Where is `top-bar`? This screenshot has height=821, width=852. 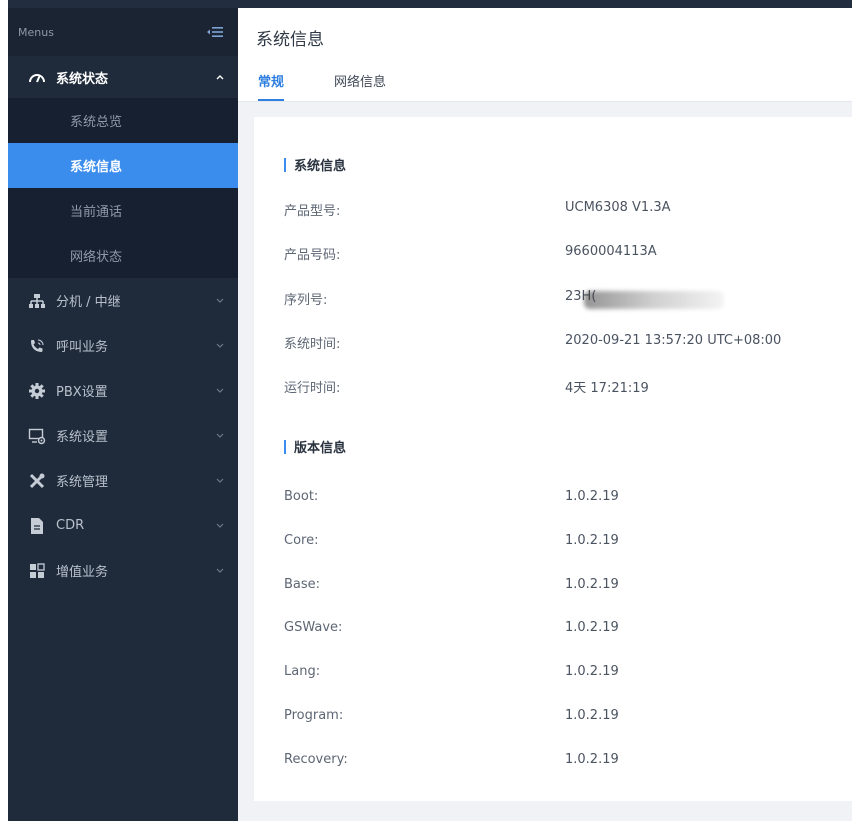 top-bar is located at coordinates (426, 4).